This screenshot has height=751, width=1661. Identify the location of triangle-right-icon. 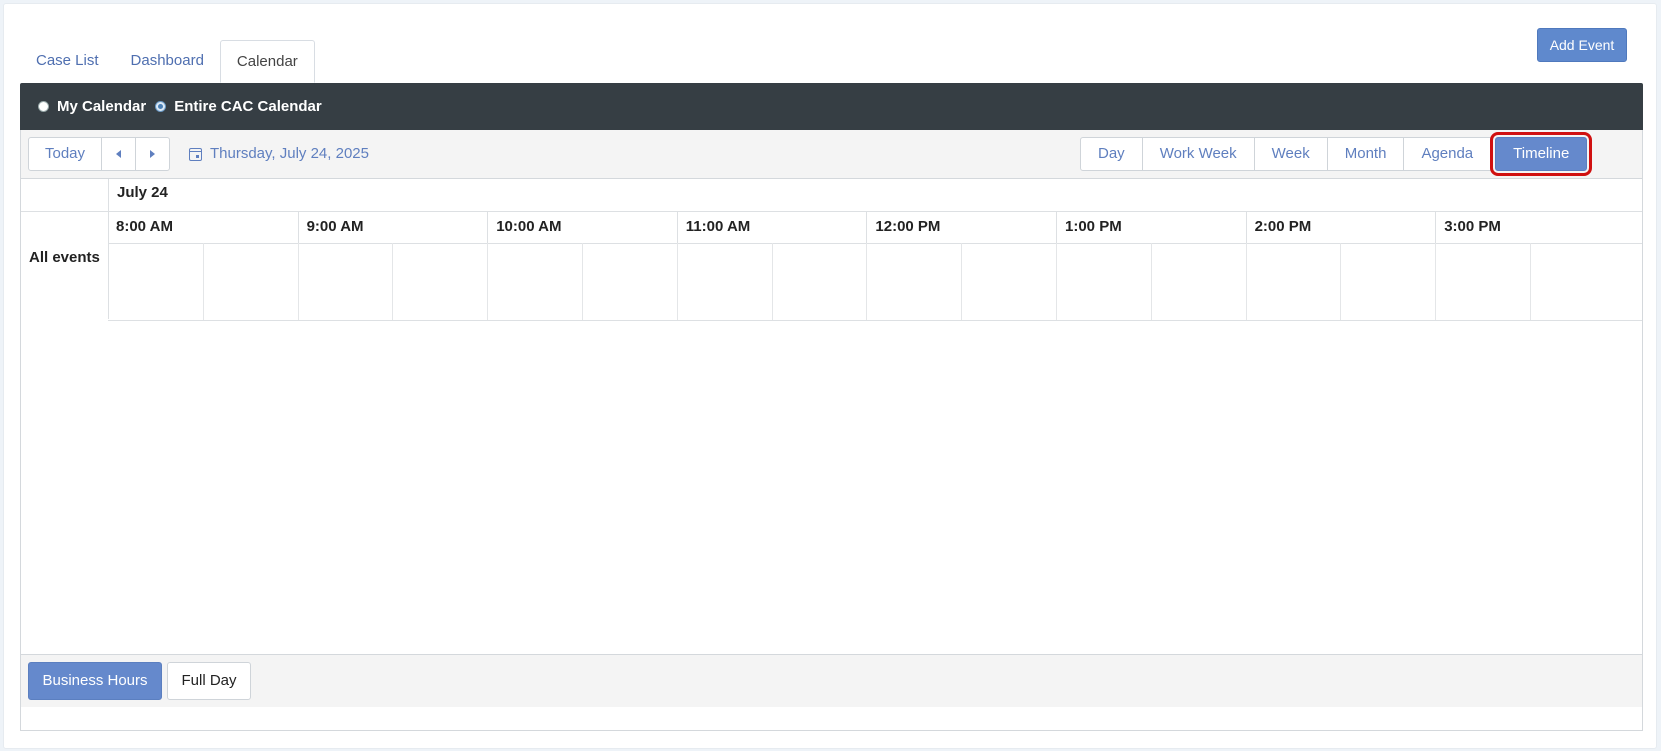
(152, 154).